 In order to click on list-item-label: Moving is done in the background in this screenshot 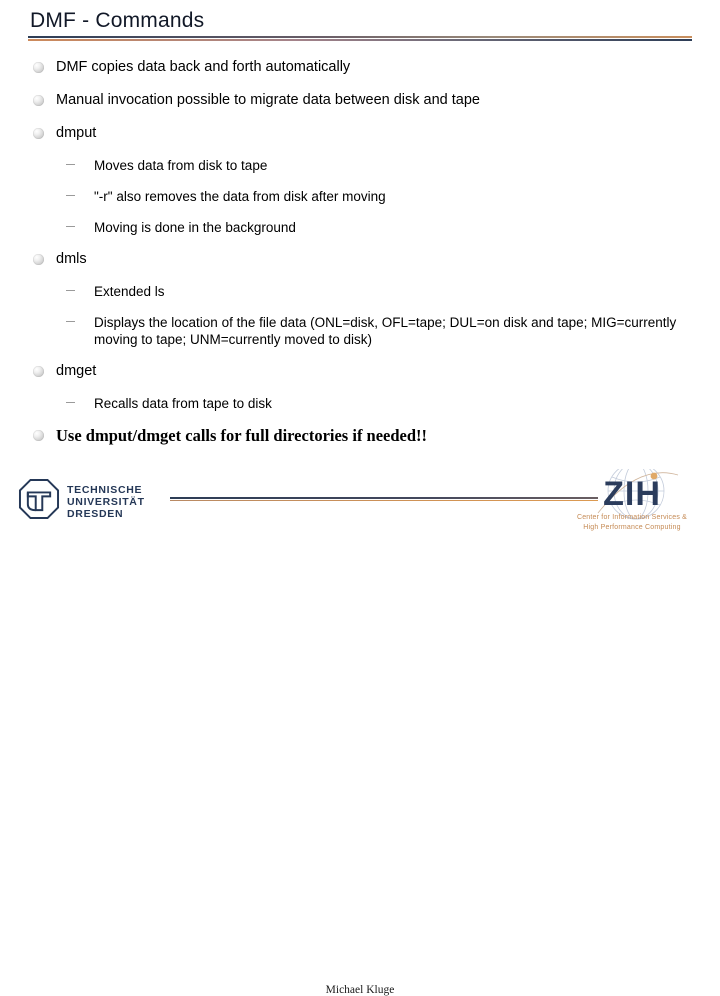, I will do `click(195, 227)`.